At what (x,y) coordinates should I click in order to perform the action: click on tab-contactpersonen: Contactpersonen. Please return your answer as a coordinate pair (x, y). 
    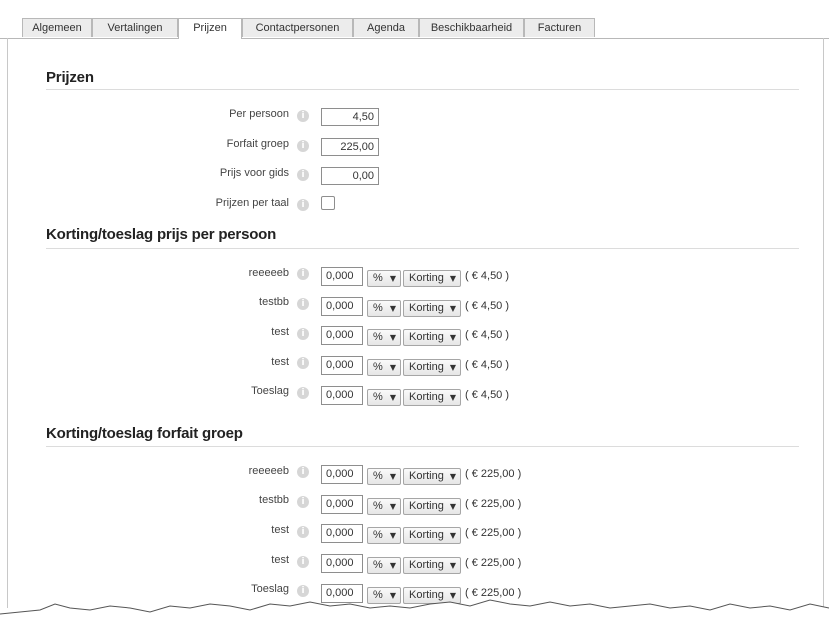
    Looking at the image, I should click on (297, 27).